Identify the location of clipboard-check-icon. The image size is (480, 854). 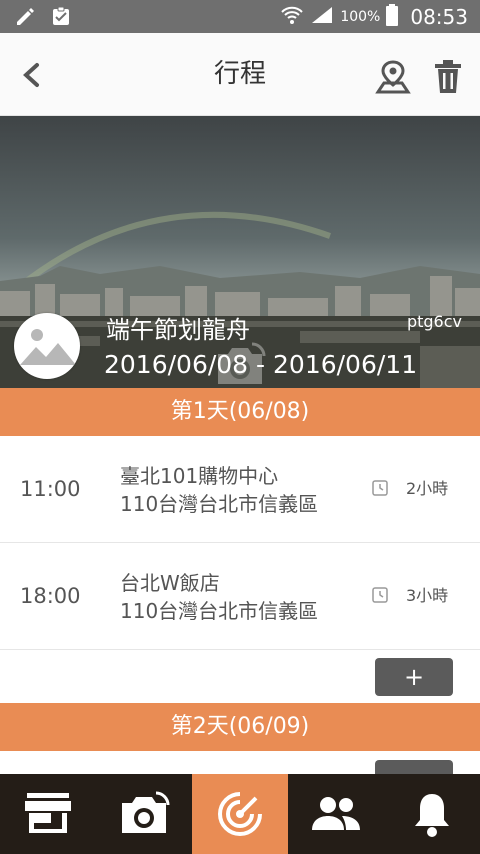
(61, 18).